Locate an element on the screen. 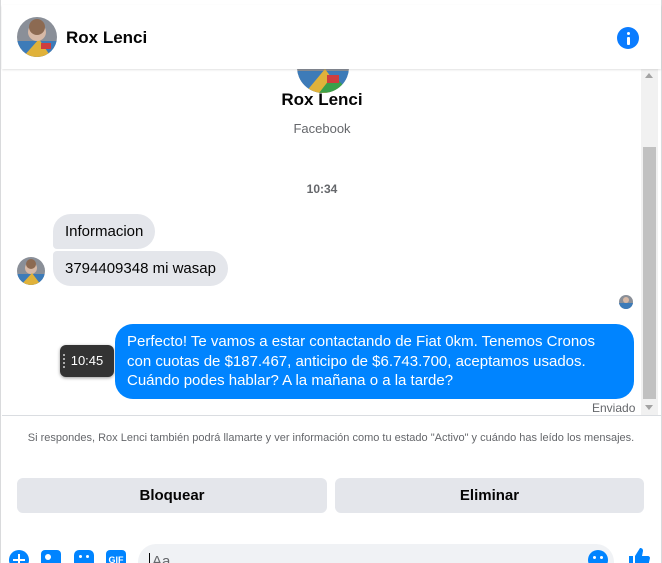 Image resolution: width=662 pixels, height=563 pixels. divider is located at coordinates (331, 415).